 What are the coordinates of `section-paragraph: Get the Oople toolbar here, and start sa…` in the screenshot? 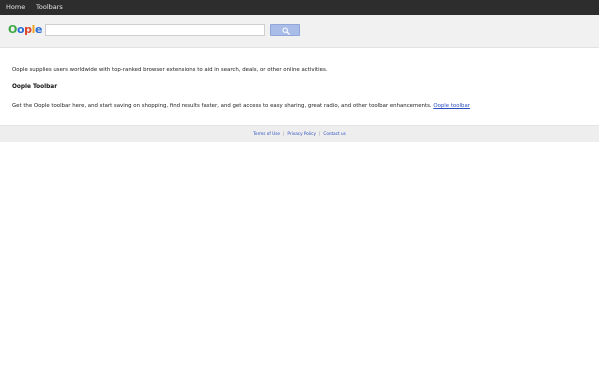 It's located at (241, 106).